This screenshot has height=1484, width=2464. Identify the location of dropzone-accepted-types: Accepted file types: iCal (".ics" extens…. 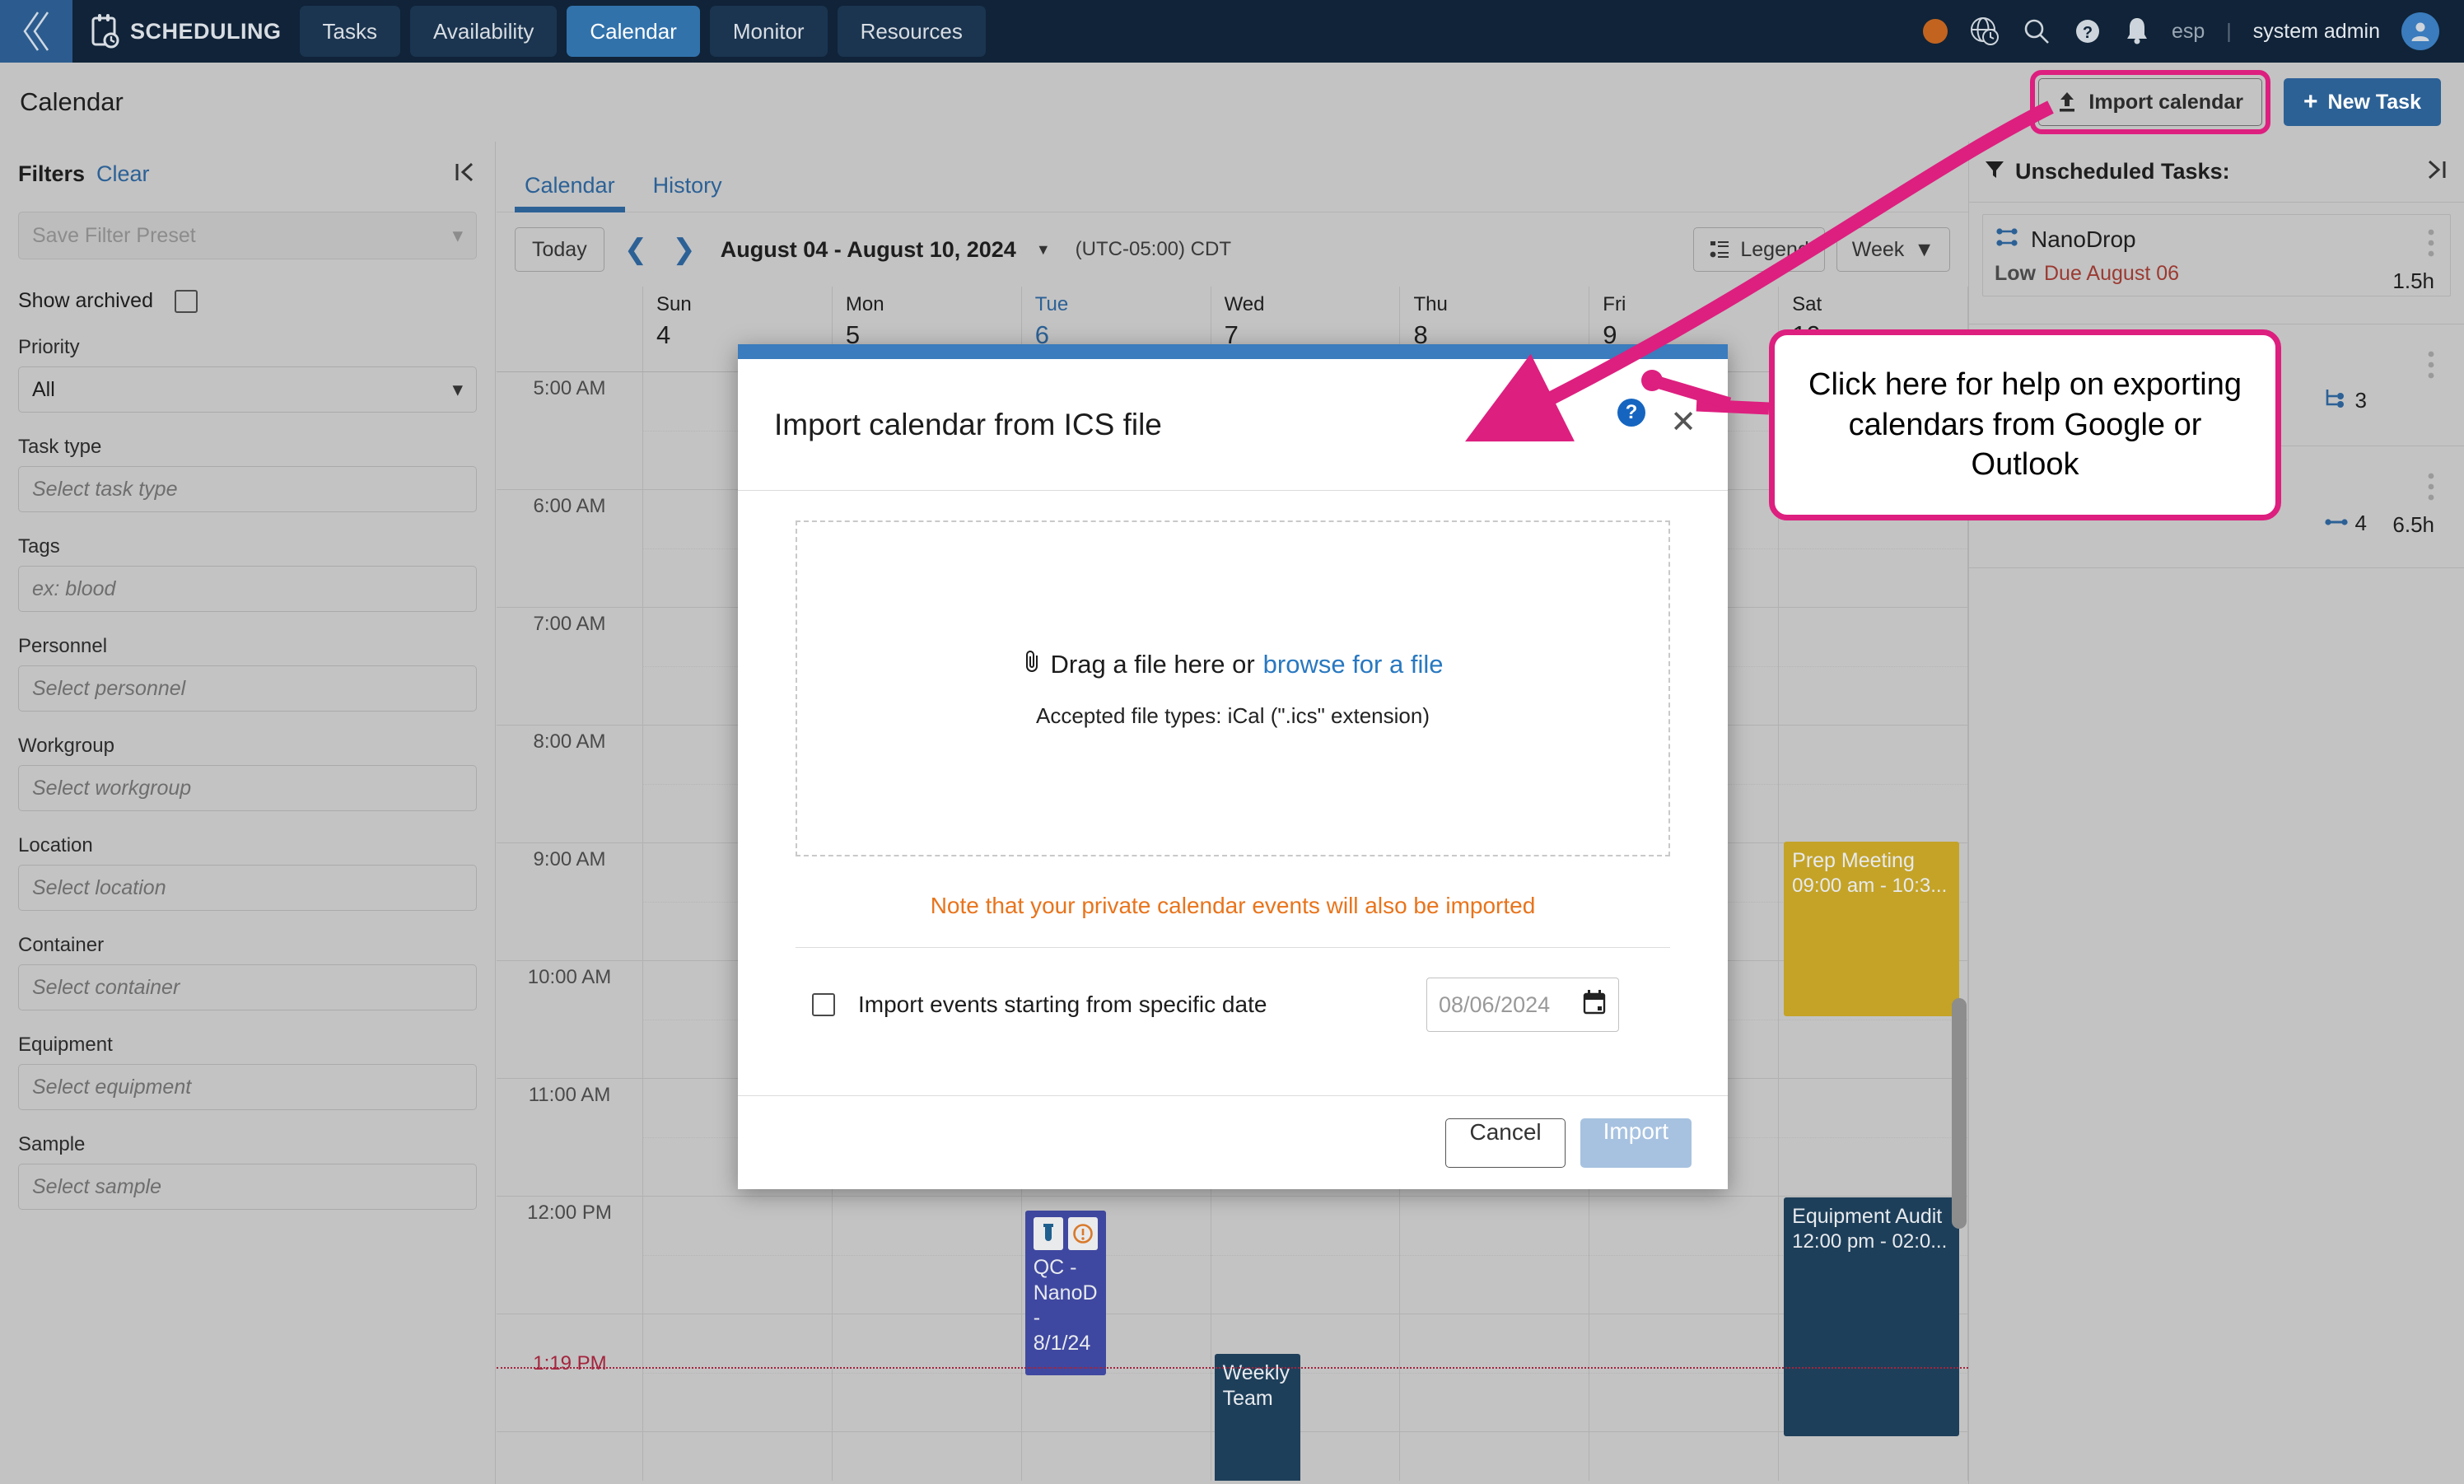
(1233, 715).